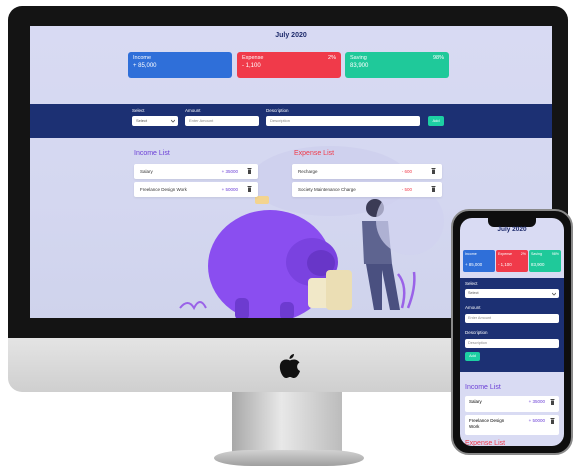 The image size is (576, 474). I want to click on income-card: Income + 85,000, so click(180, 65).